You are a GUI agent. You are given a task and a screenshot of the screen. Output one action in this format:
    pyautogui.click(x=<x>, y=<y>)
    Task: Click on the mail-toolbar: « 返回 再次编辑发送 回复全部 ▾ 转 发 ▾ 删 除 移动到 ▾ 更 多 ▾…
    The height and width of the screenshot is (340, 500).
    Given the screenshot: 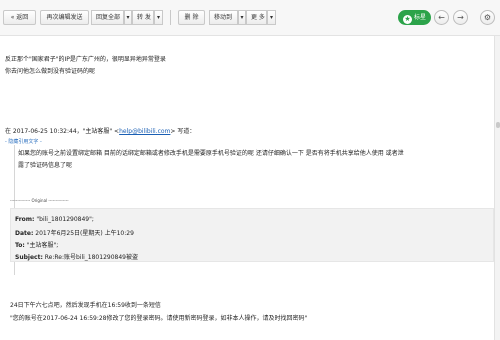 What is the action you would take?
    pyautogui.click(x=250, y=18)
    